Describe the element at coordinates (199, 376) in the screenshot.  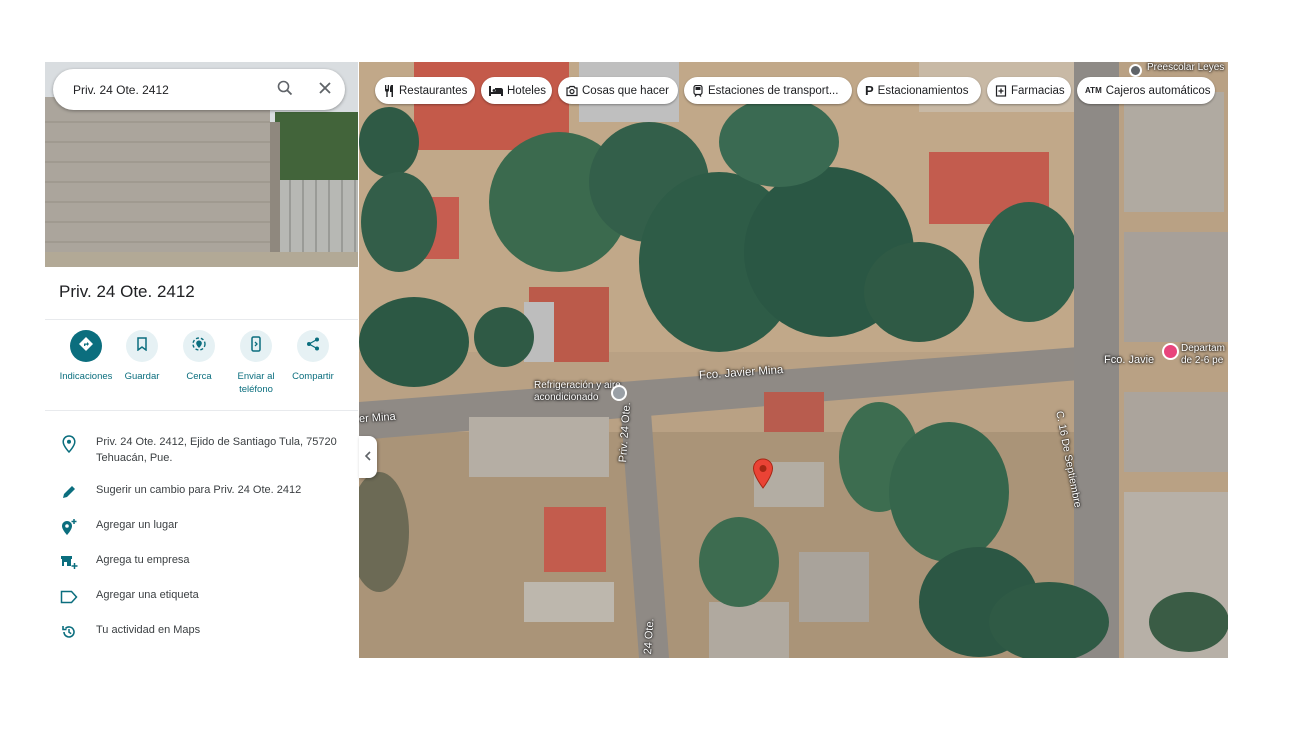
I see `nearby-label: Cerca` at that location.